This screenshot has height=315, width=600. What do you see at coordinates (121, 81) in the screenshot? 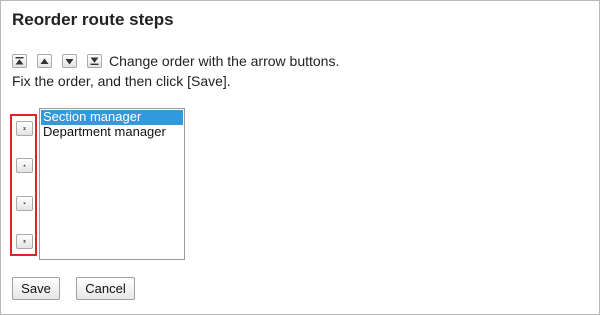
I see `instruction-save-text: Fix the order, and then click [Save].` at bounding box center [121, 81].